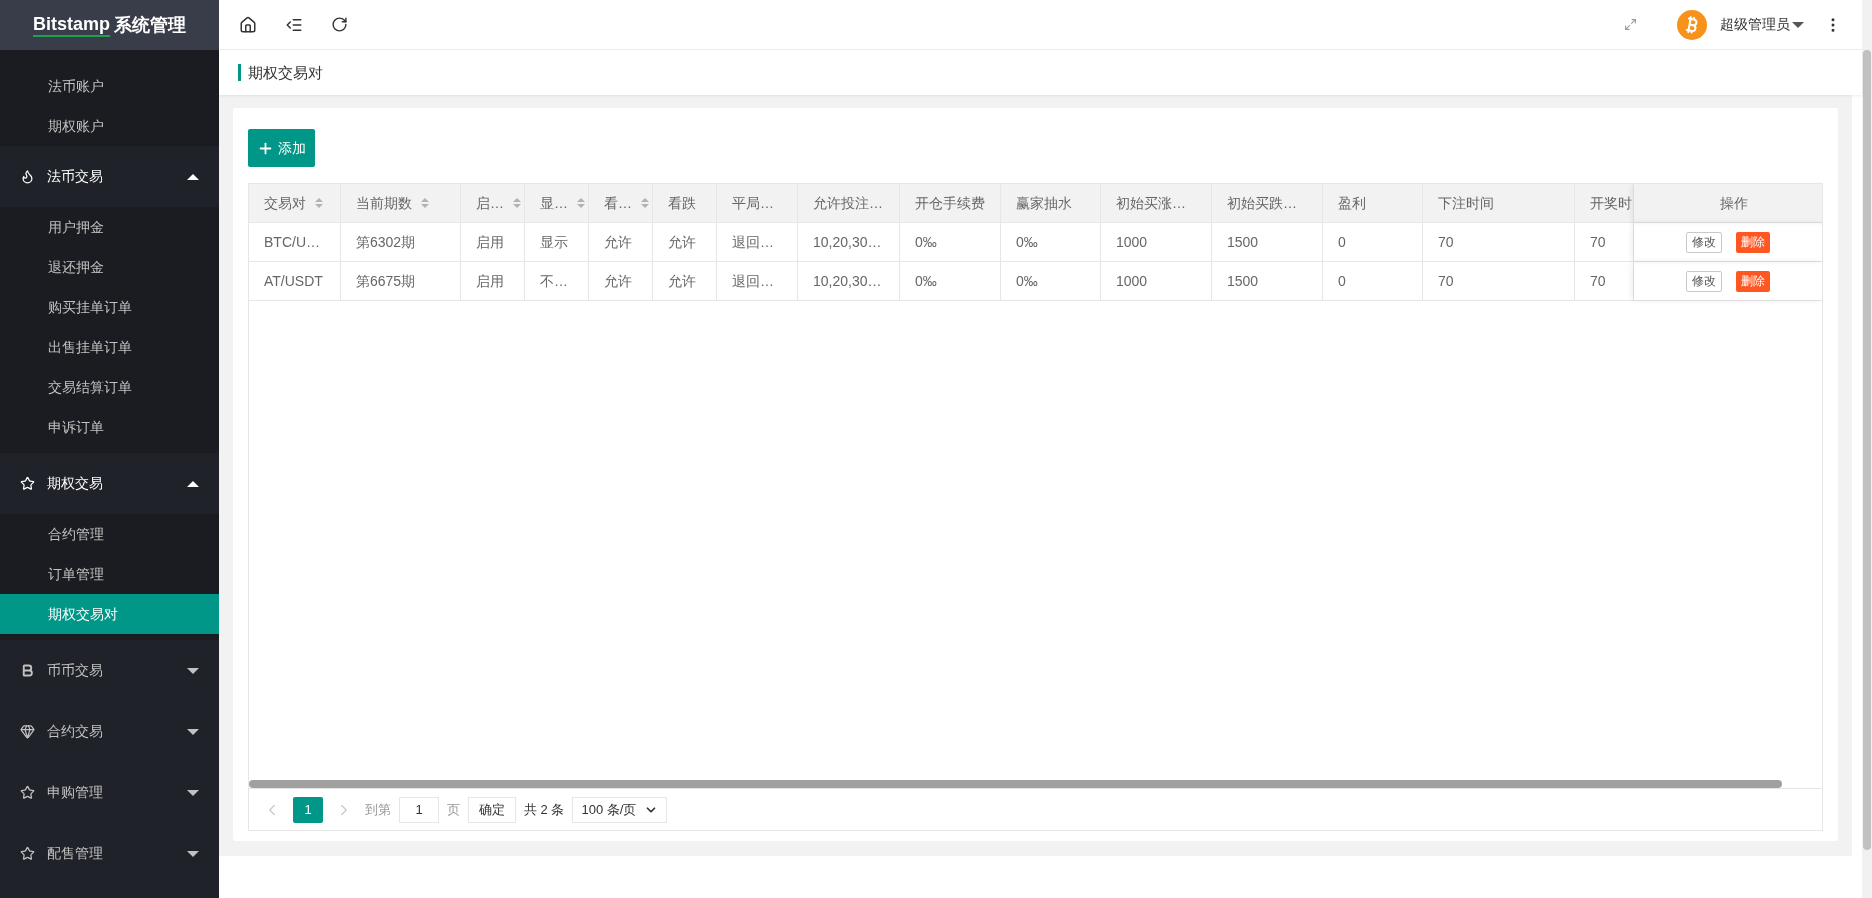 The height and width of the screenshot is (898, 1872). Describe the element at coordinates (109, 534) in the screenshot. I see `sidebar-item: 合约管理` at that location.